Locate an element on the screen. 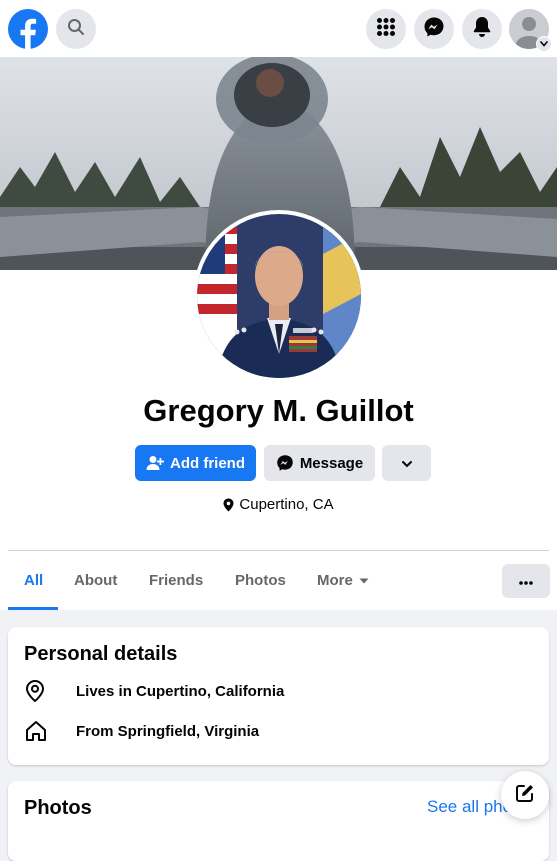  profile-options-button is located at coordinates (526, 581).